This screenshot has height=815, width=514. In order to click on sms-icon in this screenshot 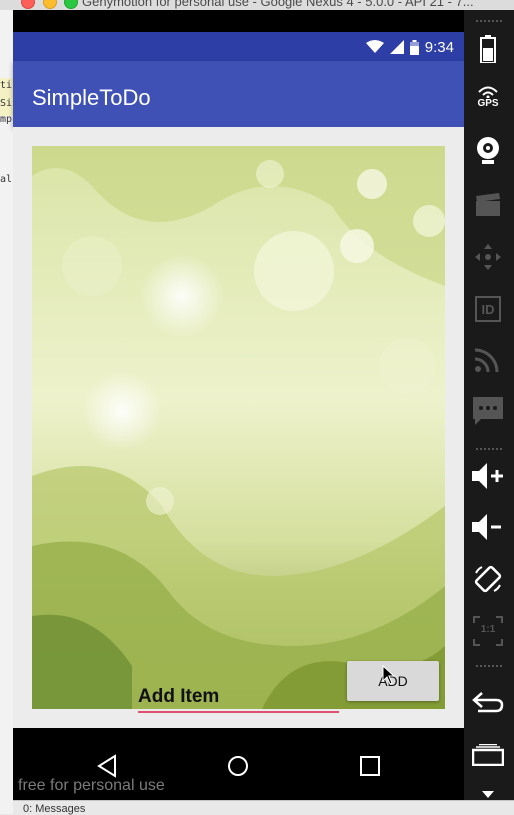, I will do `click(488, 411)`.